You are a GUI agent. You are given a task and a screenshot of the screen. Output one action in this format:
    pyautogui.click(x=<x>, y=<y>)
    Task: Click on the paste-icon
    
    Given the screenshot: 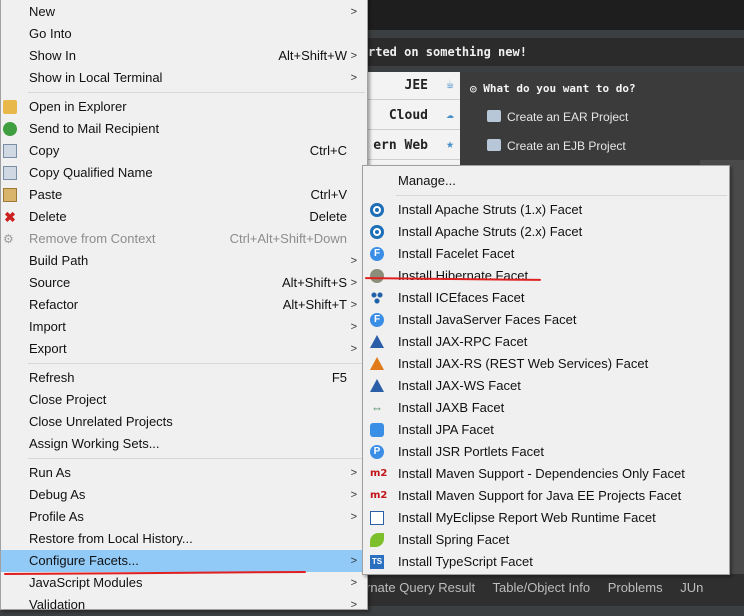 What is the action you would take?
    pyautogui.click(x=10, y=195)
    